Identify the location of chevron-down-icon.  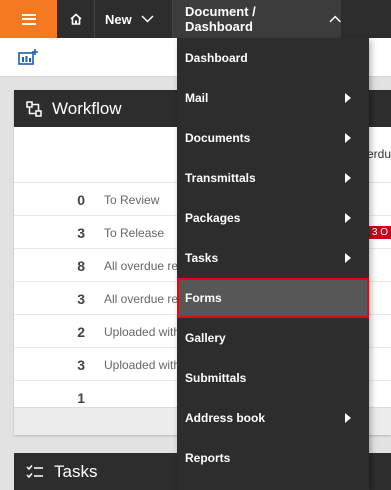
(147, 19).